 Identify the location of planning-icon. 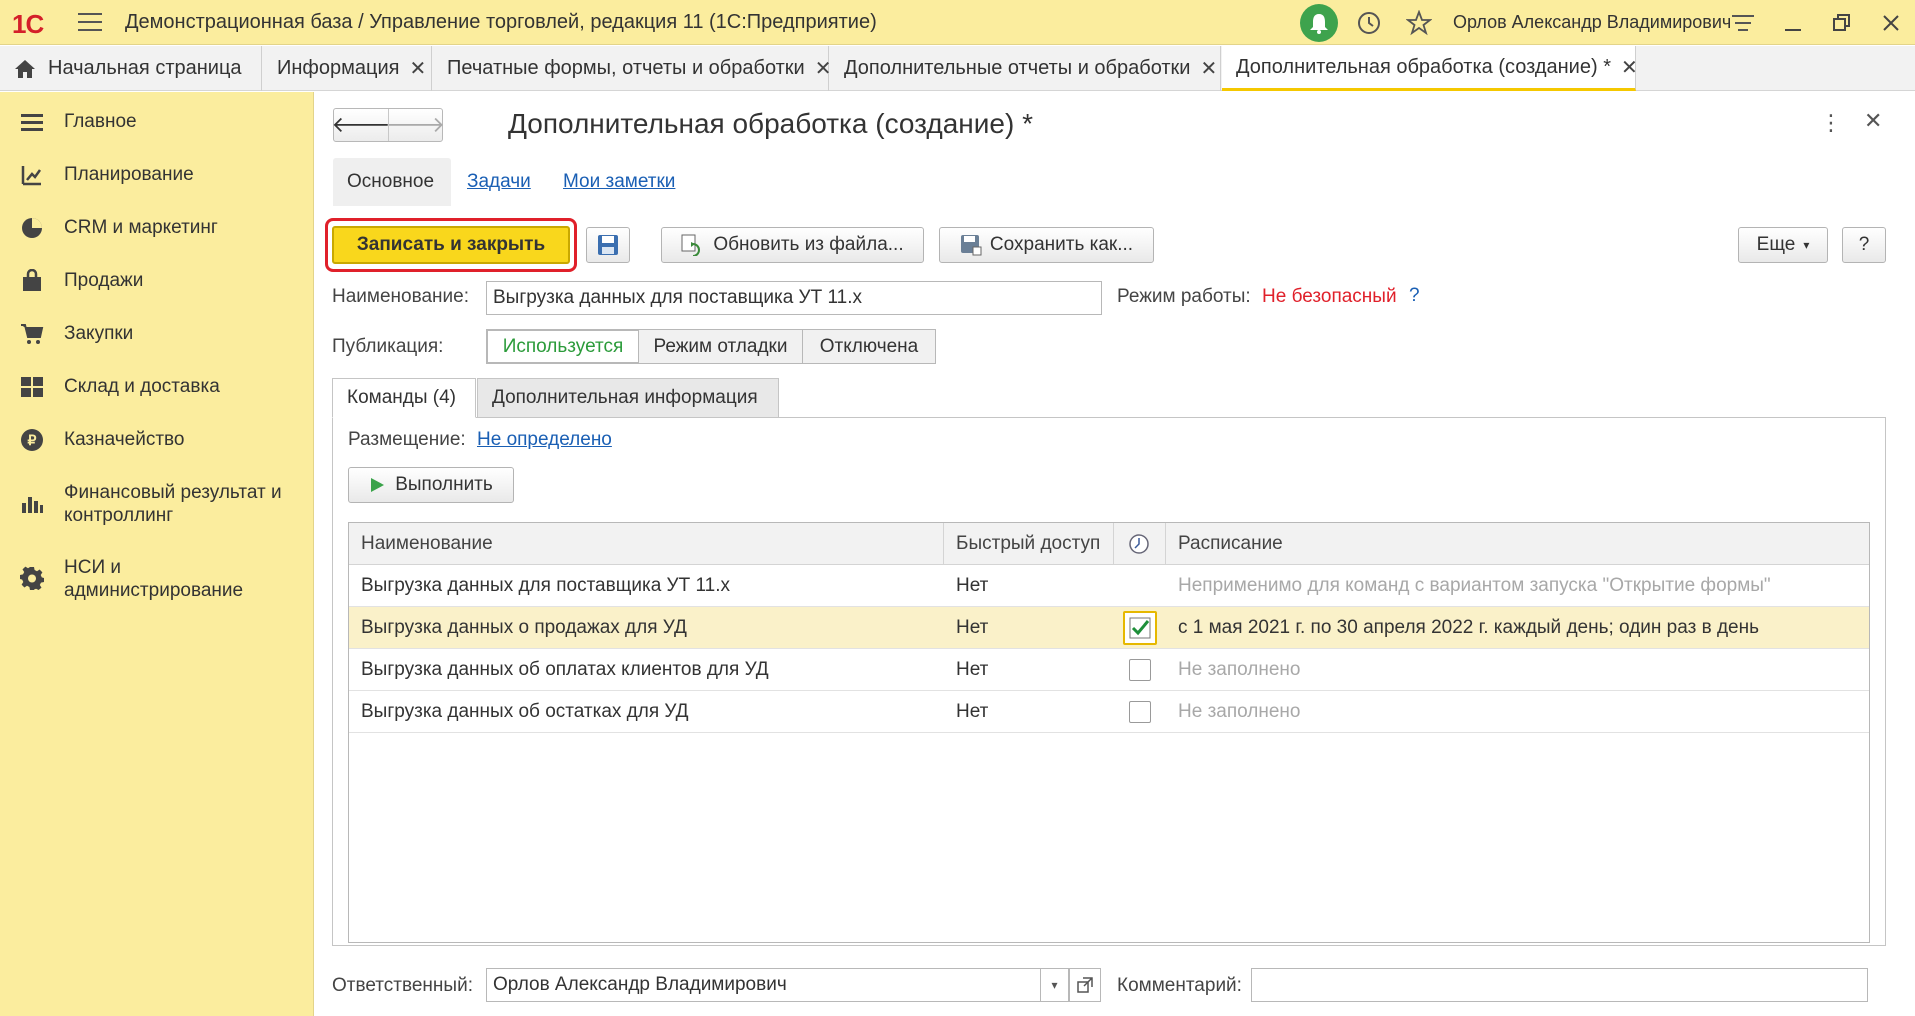
(32, 175).